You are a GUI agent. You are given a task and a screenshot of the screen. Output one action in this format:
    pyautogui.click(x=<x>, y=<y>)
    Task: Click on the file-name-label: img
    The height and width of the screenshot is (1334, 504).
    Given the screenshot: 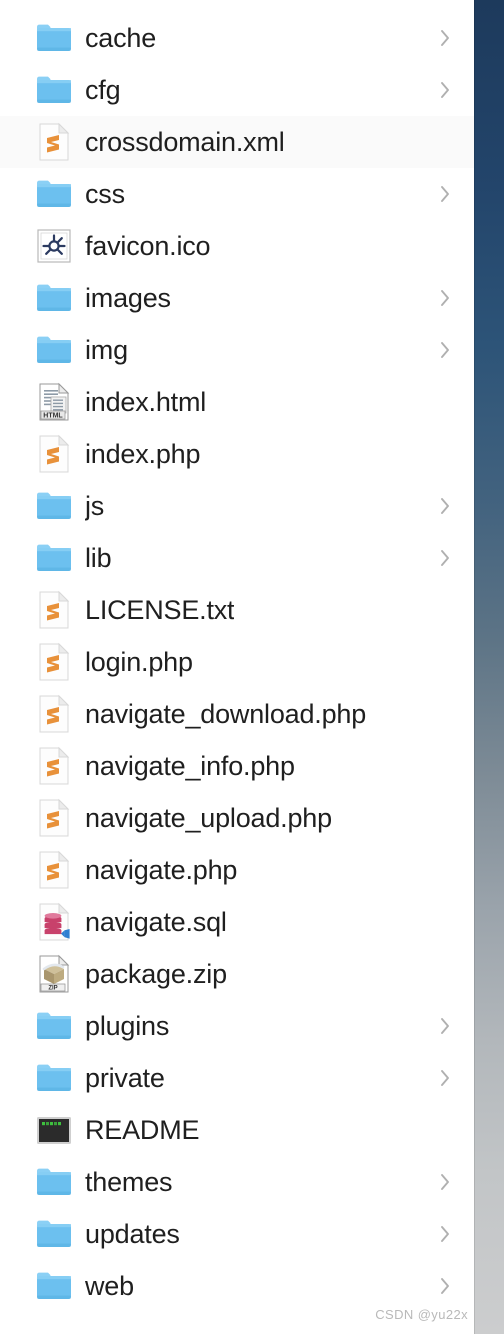 What is the action you would take?
    pyautogui.click(x=106, y=350)
    